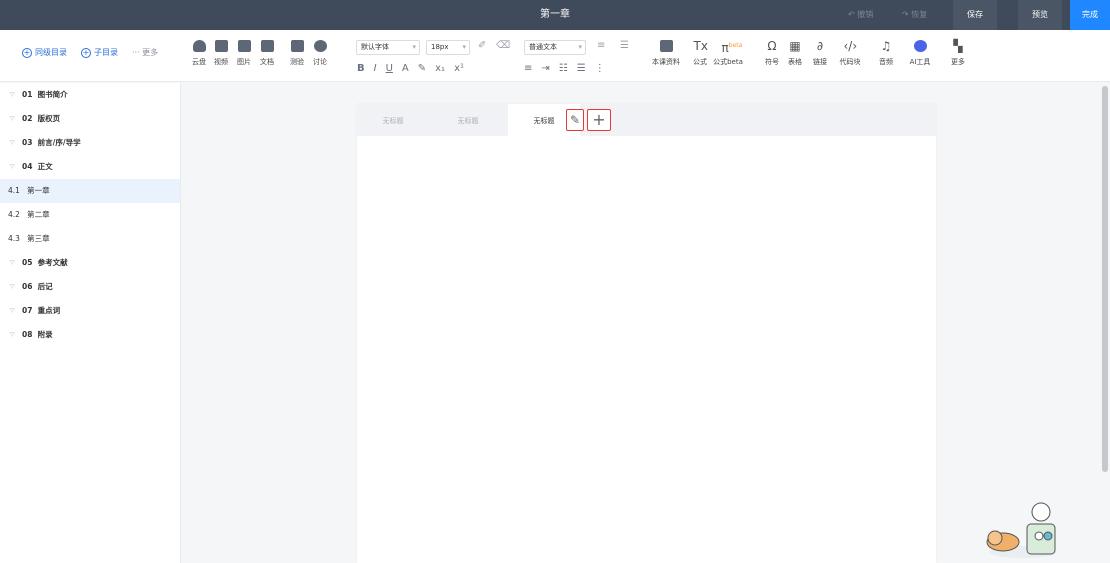 The image size is (1110, 563). Describe the element at coordinates (90, 143) in the screenshot. I see `outline-item: ▽ 03 前言/序/导学` at that location.